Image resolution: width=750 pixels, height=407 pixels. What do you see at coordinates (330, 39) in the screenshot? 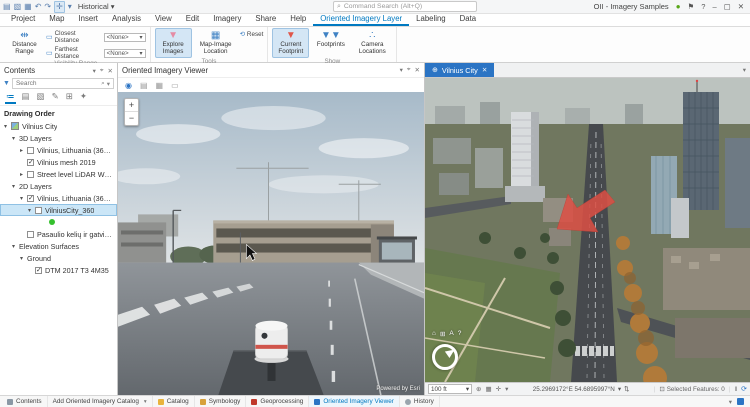
I see `footprints-button: ▼▼ Footprints` at bounding box center [330, 39].